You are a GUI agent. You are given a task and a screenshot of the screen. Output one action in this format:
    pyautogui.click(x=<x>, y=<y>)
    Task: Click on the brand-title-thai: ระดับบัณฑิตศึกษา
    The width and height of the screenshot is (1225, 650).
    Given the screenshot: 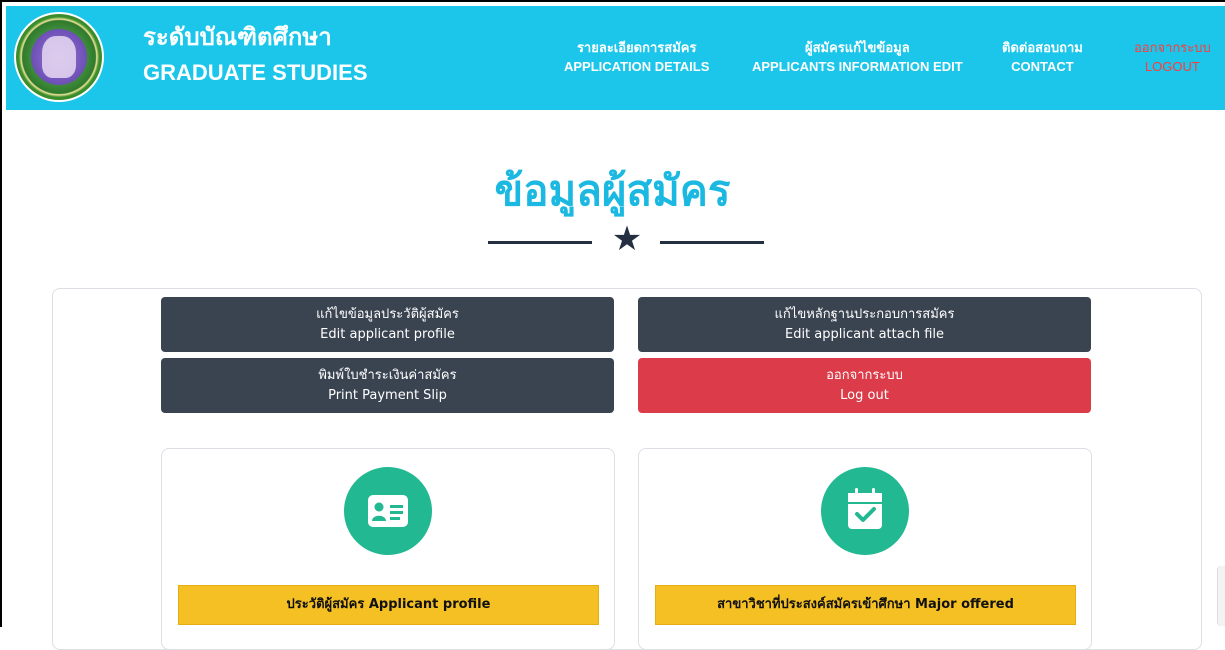 What is the action you would take?
    pyautogui.click(x=237, y=37)
    